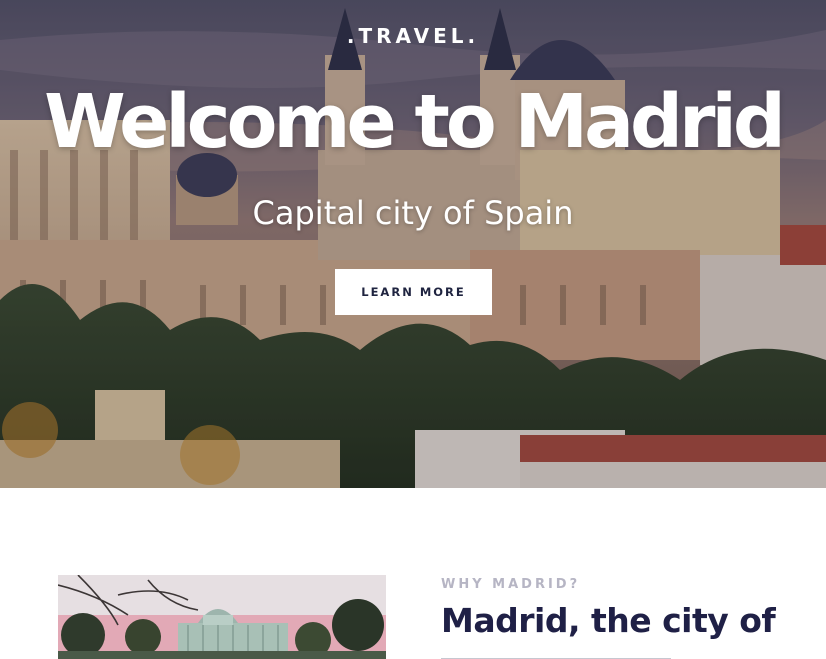  Describe the element at coordinates (413, 213) in the screenshot. I see `hero-subtitle: Capital city of Spain` at that location.